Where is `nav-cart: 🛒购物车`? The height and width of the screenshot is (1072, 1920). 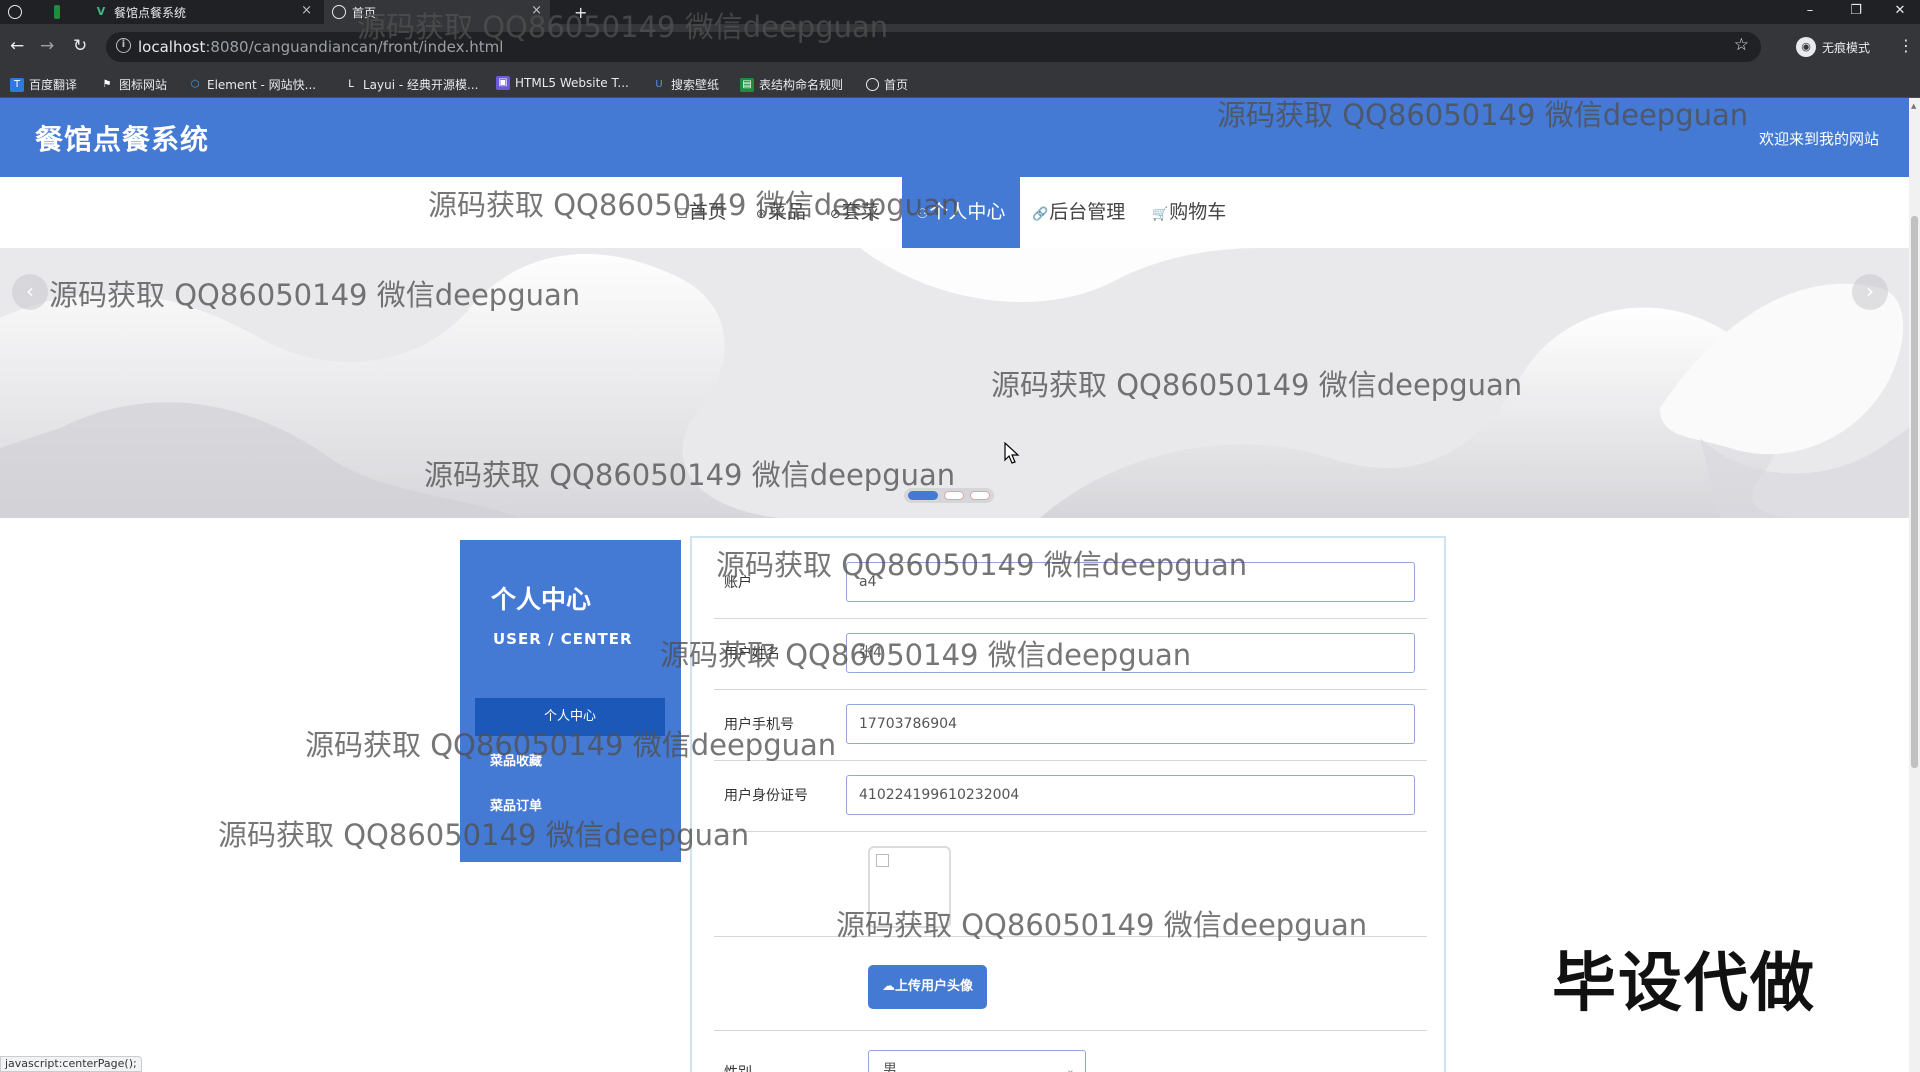 nav-cart: 🛒购物车 is located at coordinates (1189, 212).